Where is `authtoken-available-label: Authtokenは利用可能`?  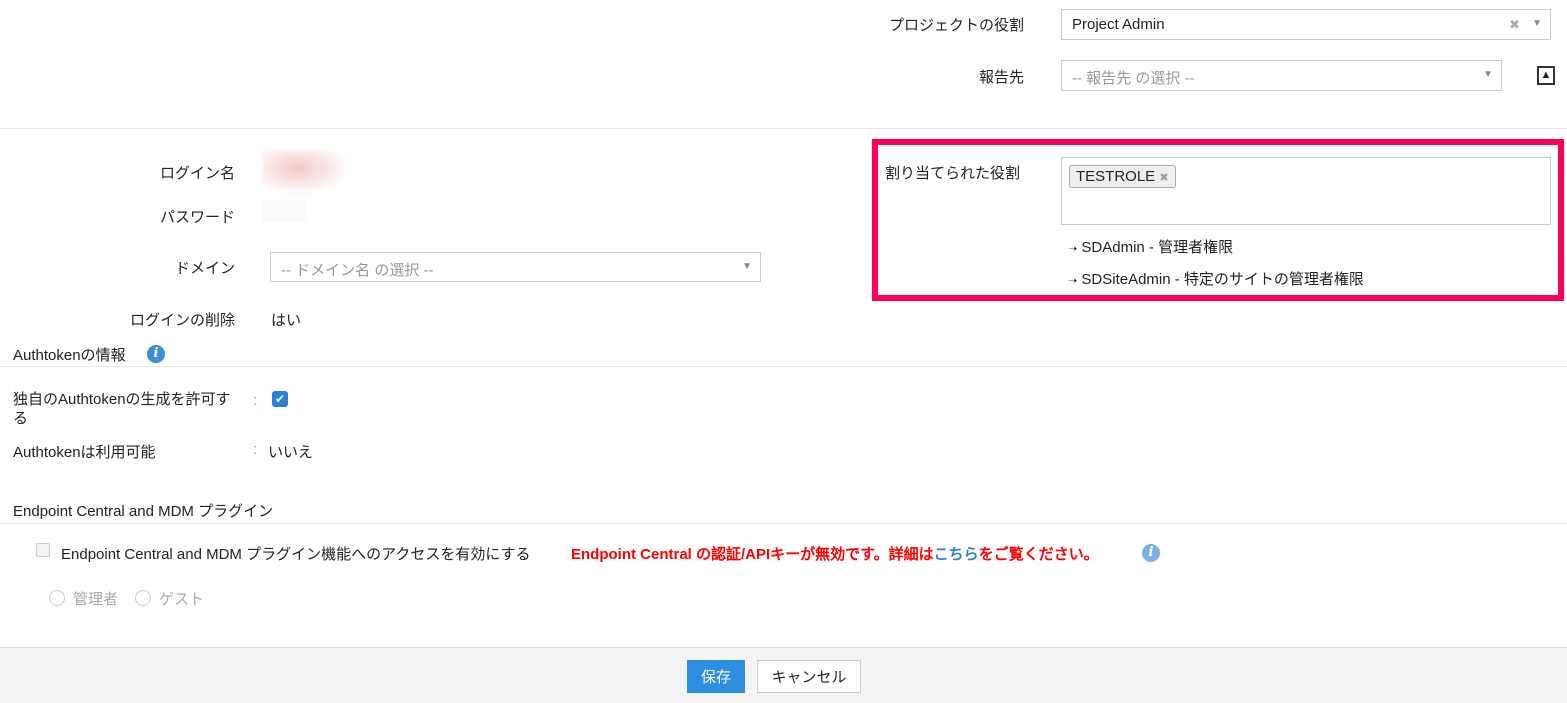 authtoken-available-label: Authtokenは利用可能 is located at coordinates (84, 452).